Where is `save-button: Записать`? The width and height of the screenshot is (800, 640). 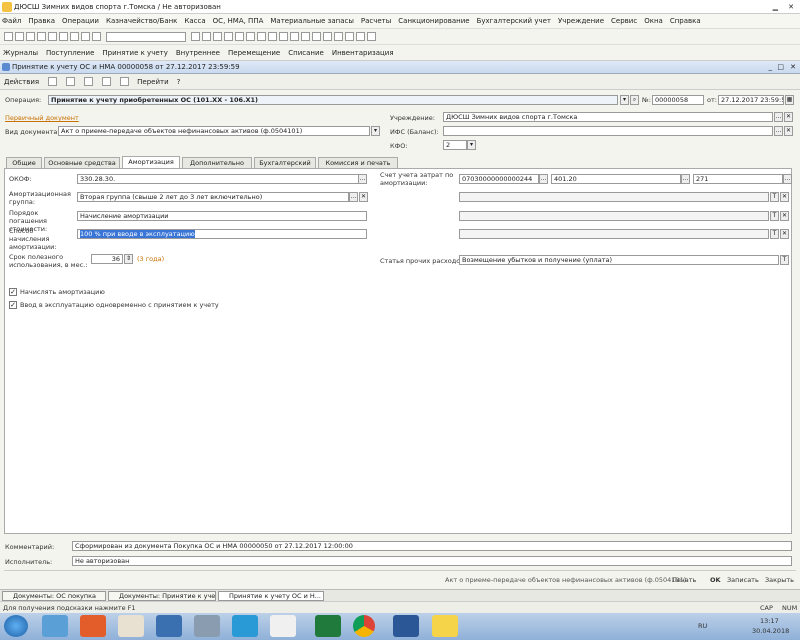
save-button: Записать is located at coordinates (743, 580).